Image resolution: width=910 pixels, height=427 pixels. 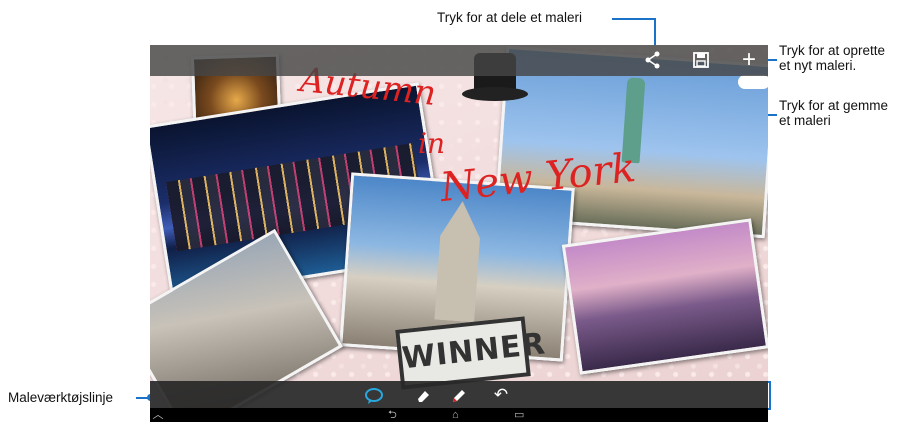 I want to click on callout-save-line1: Tryk for at gemme, so click(x=834, y=105).